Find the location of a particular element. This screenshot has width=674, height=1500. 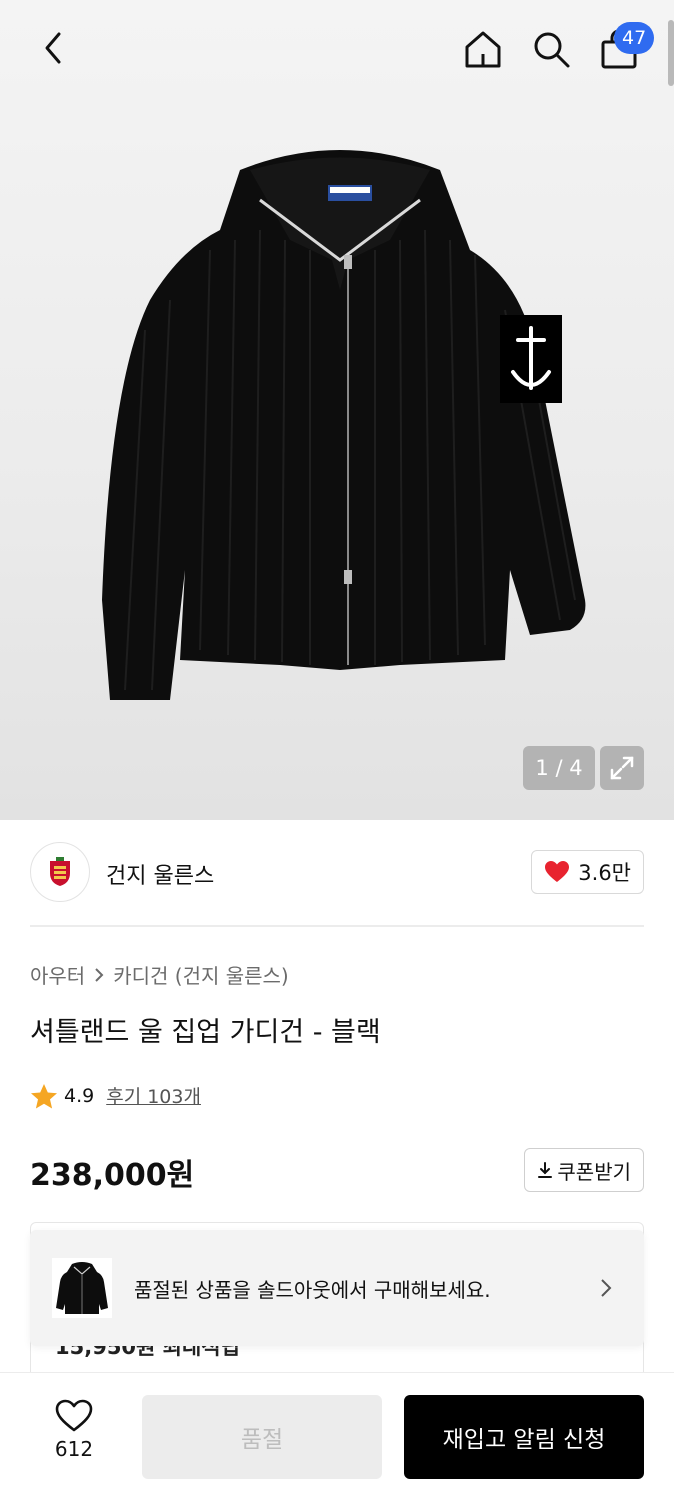

brand-name: 건지 울른스 is located at coordinates (160, 874).